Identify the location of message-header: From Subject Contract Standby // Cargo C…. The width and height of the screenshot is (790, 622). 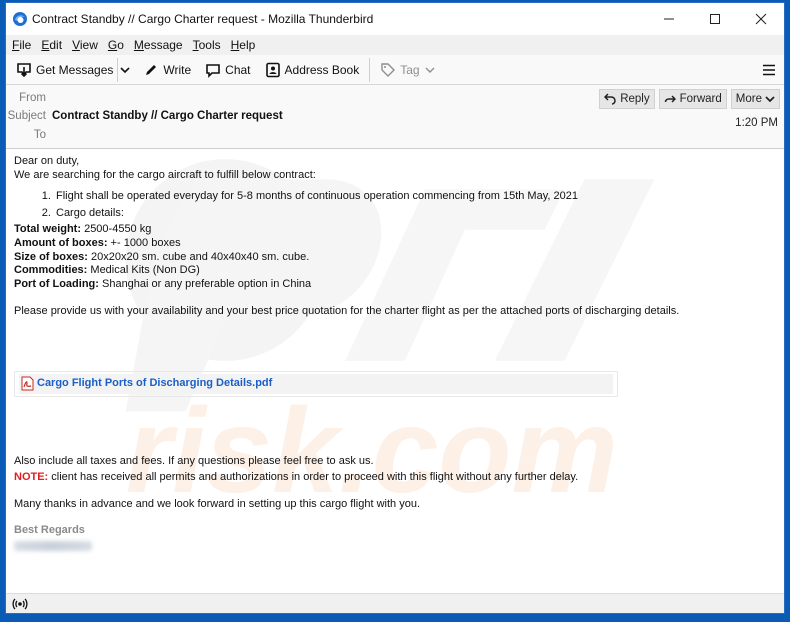
(395, 117).